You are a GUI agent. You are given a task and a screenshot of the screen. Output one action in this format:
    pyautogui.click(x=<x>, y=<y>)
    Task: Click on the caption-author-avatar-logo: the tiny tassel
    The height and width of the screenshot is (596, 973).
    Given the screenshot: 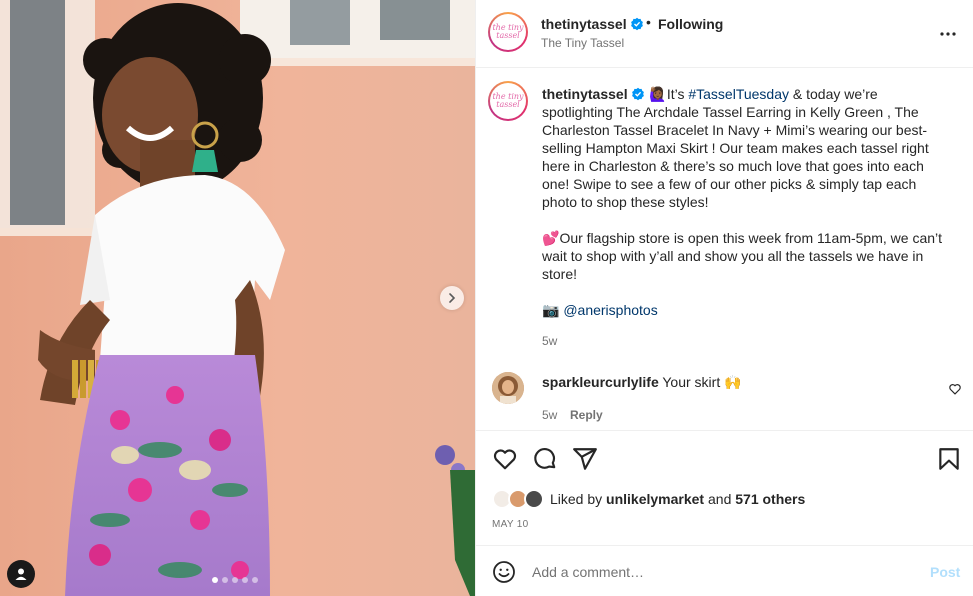 What is the action you would take?
    pyautogui.click(x=508, y=101)
    